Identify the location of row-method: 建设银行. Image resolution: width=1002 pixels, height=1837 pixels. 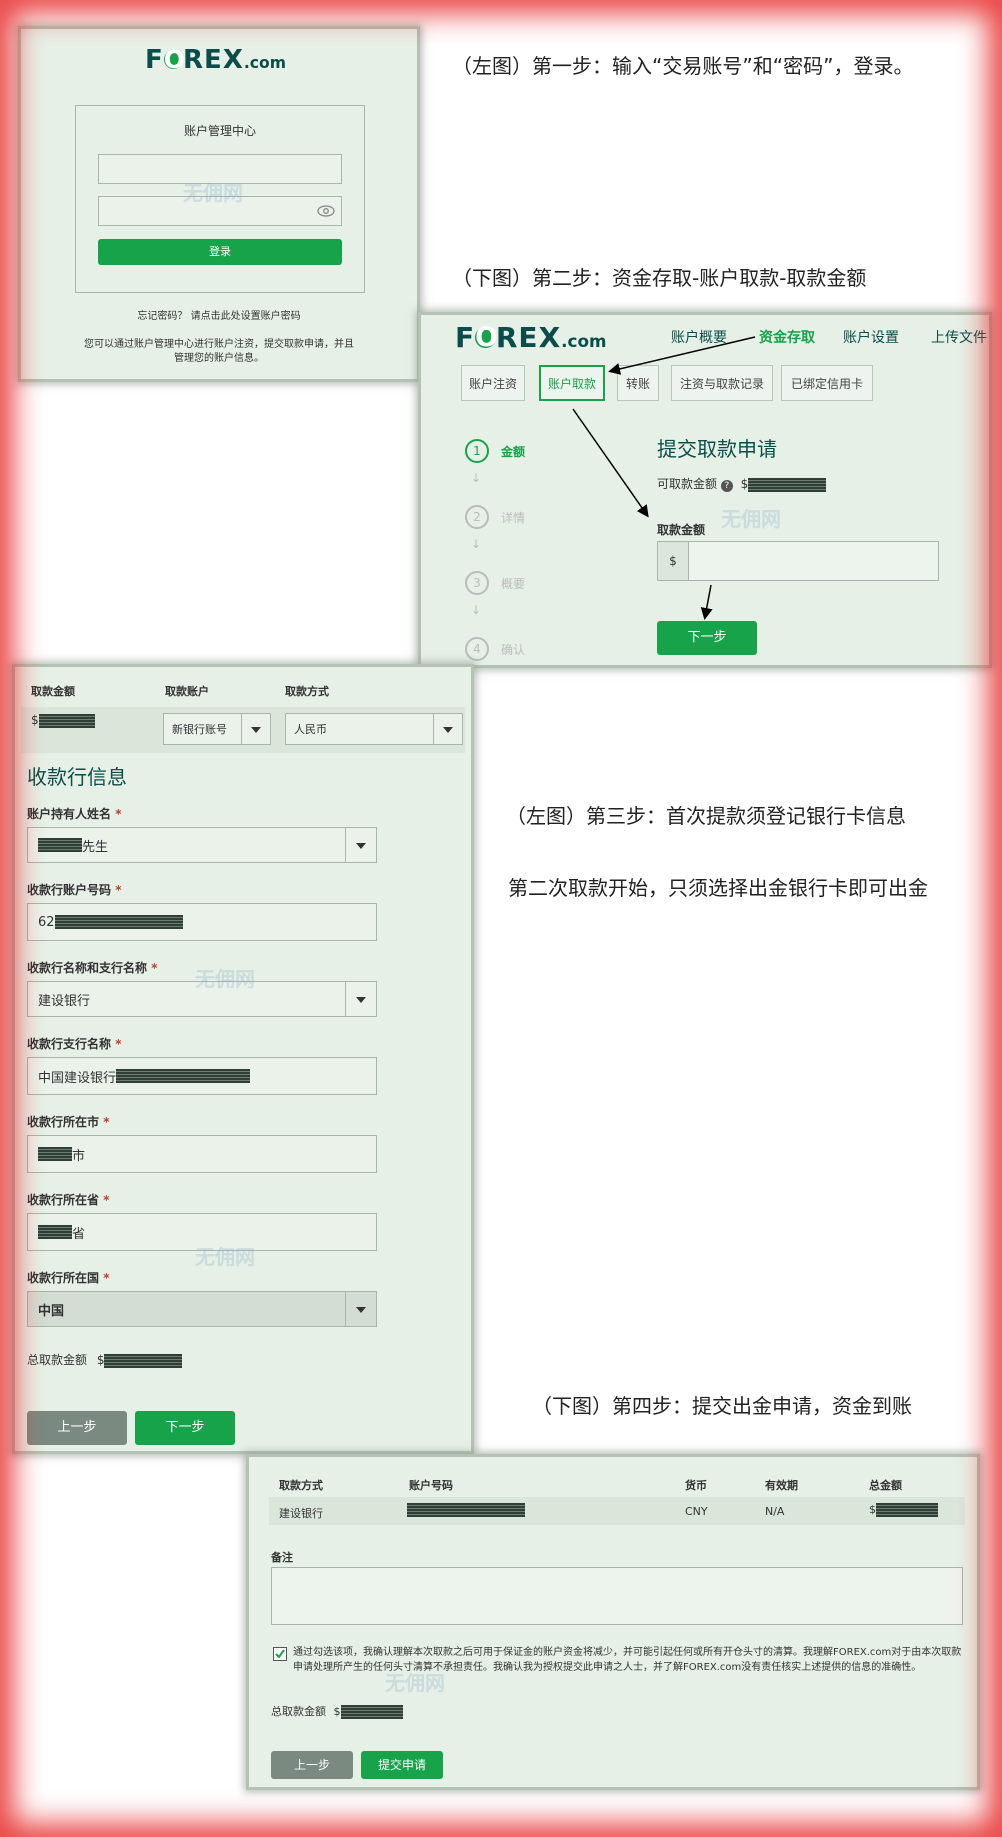
(301, 1513).